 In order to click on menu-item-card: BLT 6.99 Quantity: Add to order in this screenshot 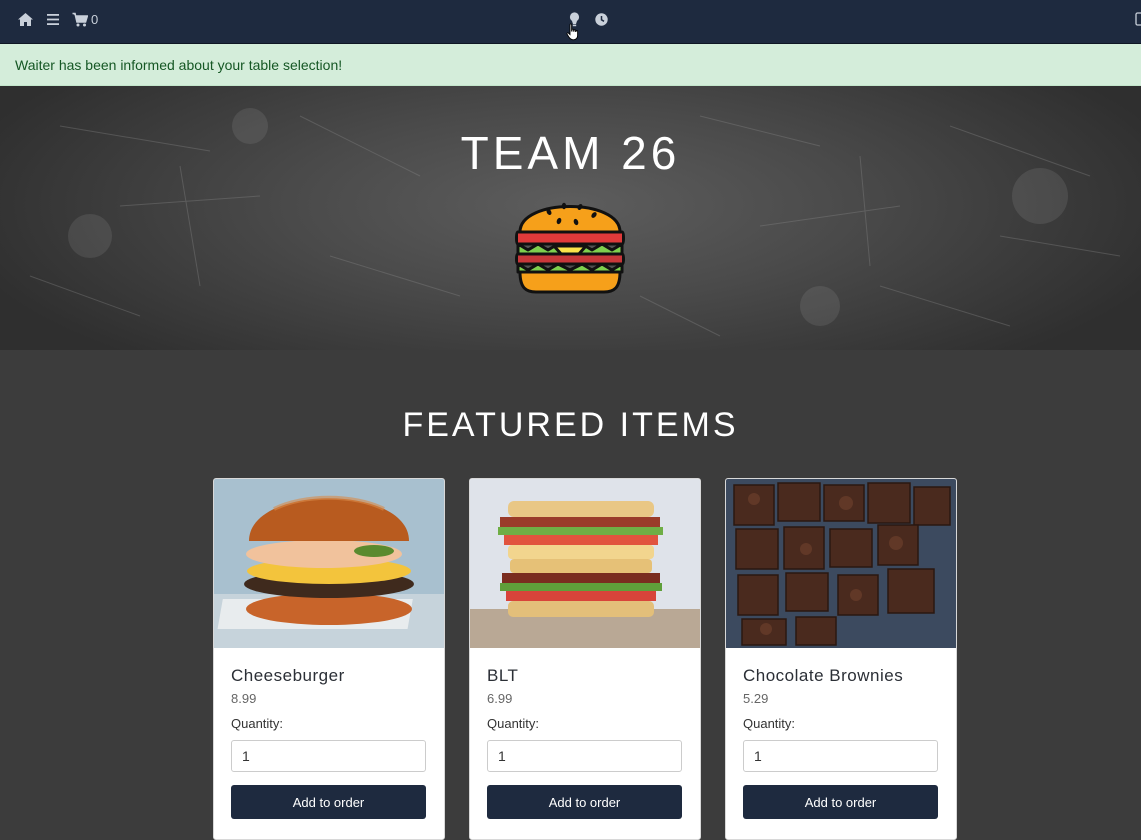, I will do `click(585, 659)`.